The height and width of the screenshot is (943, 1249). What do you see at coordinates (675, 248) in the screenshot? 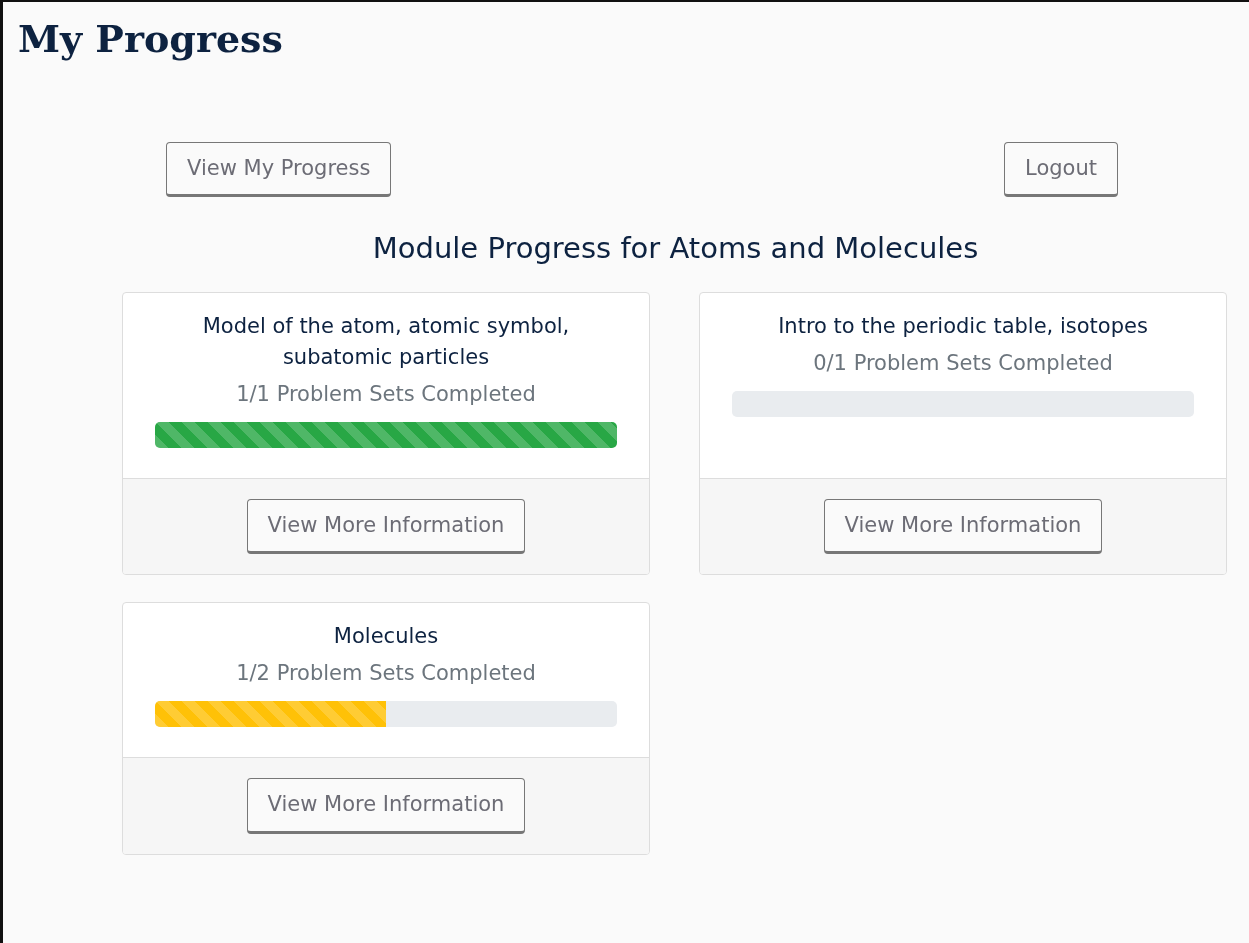
I see `section-heading: Module Progress for Atoms and Molecules` at bounding box center [675, 248].